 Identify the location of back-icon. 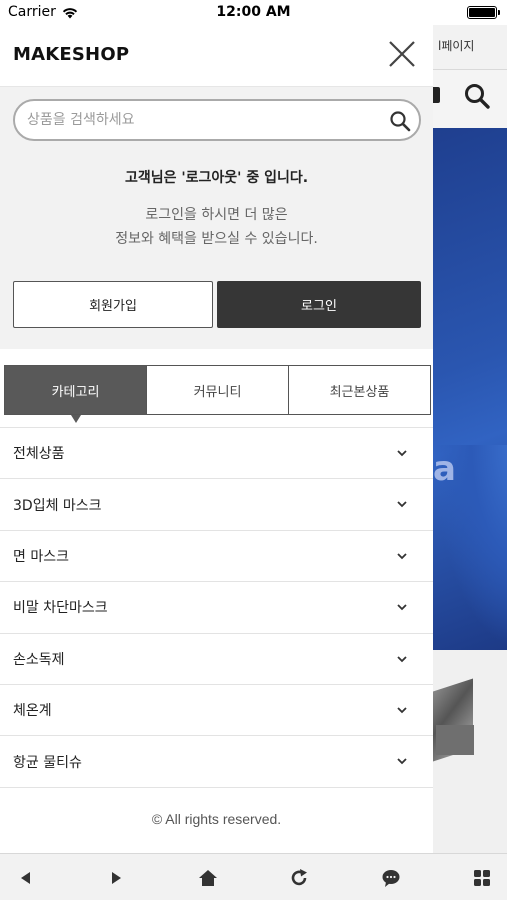
(26, 878).